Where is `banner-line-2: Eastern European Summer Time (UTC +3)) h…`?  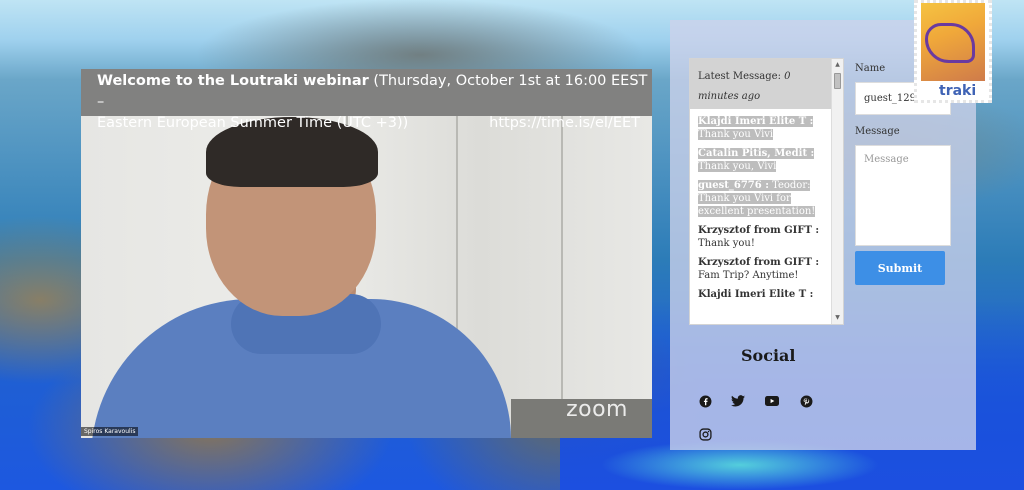 banner-line-2: Eastern European Summer Time (UTC +3)) h… is located at coordinates (374, 123).